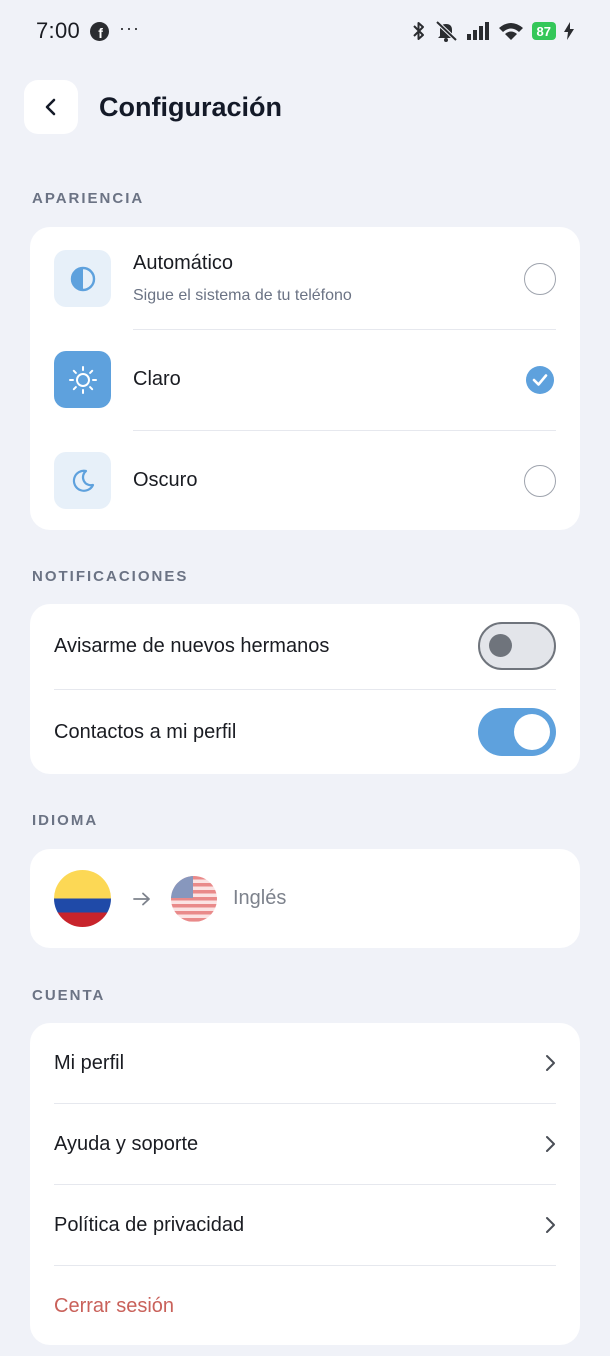  What do you see at coordinates (242, 295) in the screenshot?
I see `theme-subtitle: Sigue el sistema de tu teléfono` at bounding box center [242, 295].